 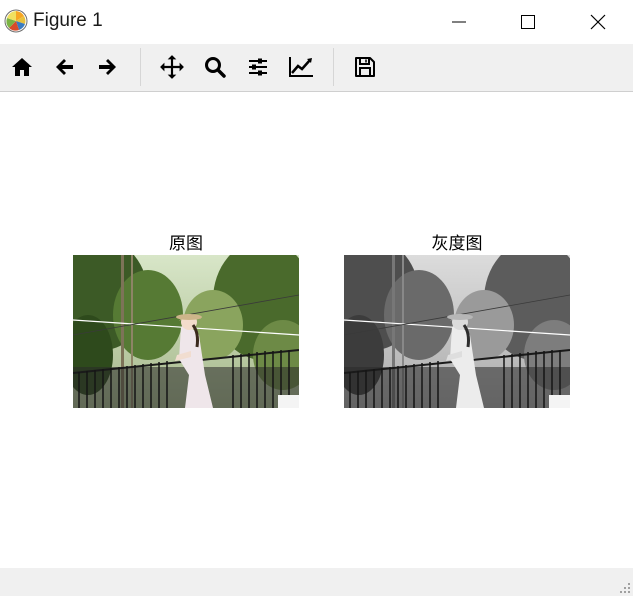 I want to click on forward-icon, so click(x=107, y=67).